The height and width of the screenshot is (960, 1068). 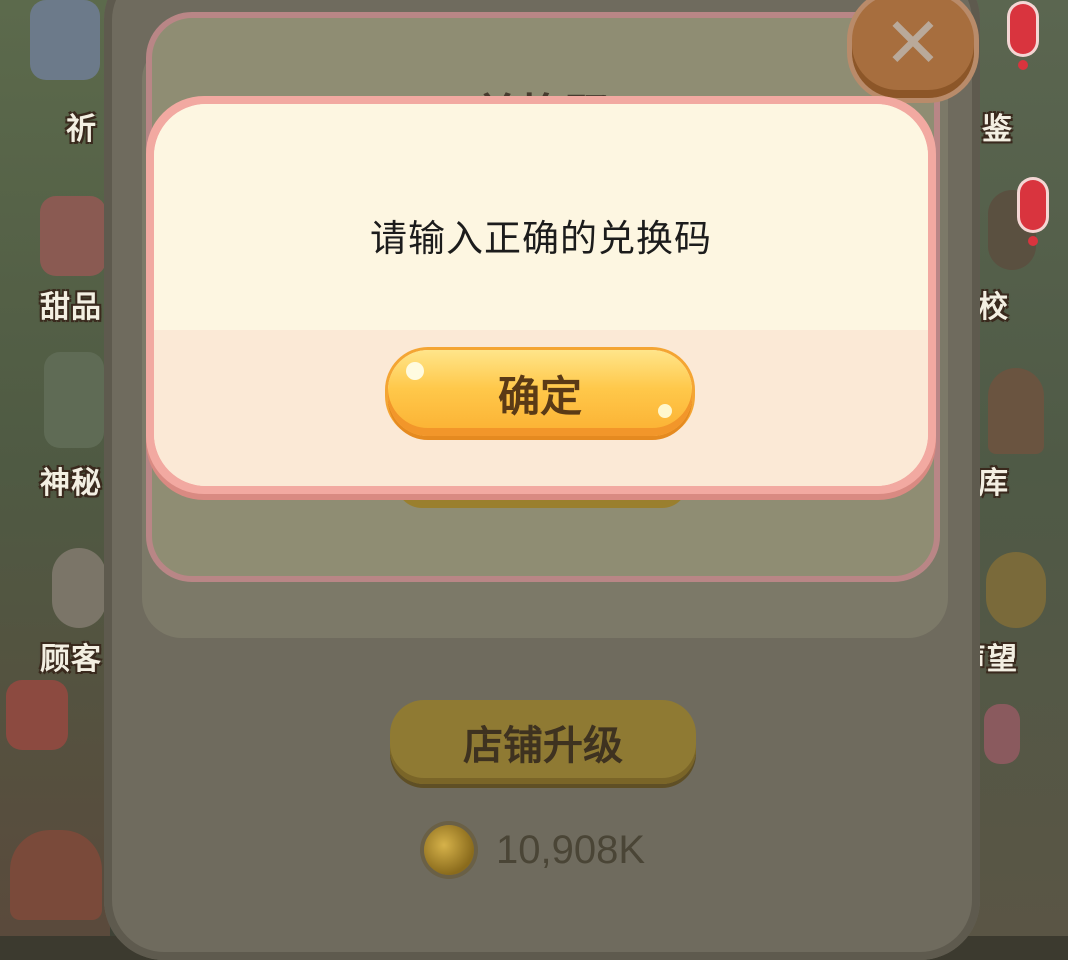 I want to click on left-sidebar: 祈 甜品 神秘 顾客, so click(x=55, y=468).